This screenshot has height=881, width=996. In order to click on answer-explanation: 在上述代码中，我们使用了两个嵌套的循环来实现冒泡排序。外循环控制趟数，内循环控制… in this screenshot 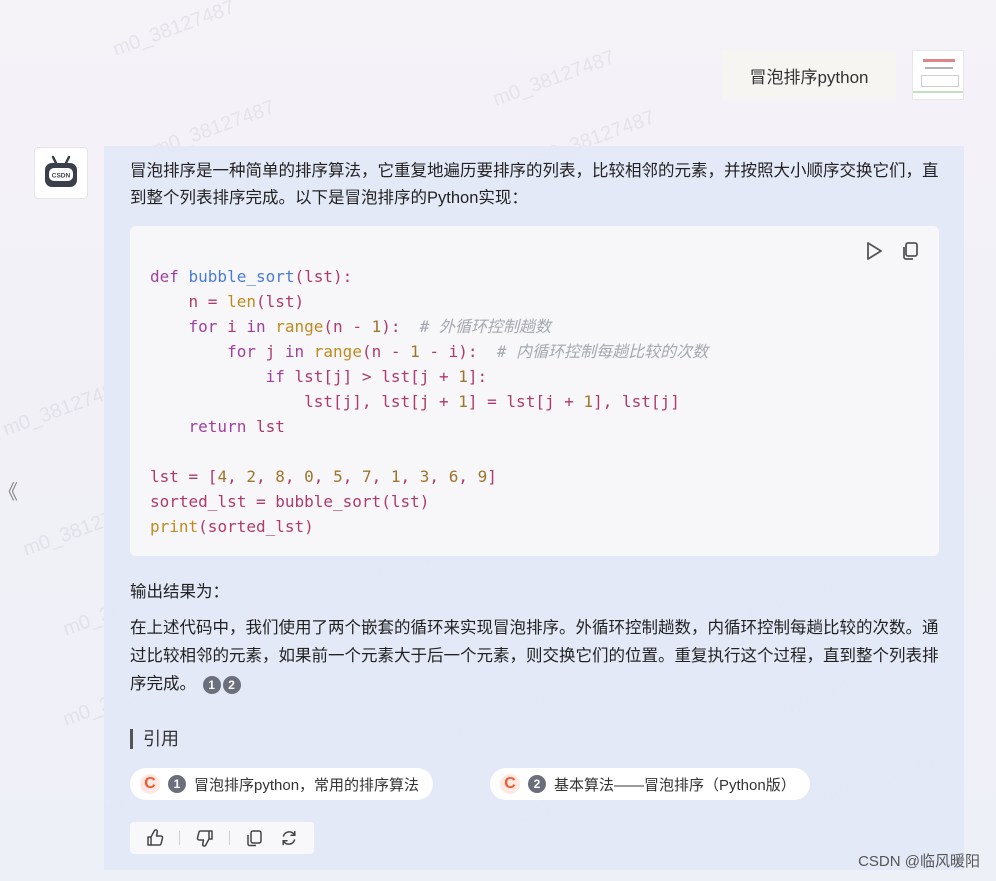, I will do `click(536, 656)`.